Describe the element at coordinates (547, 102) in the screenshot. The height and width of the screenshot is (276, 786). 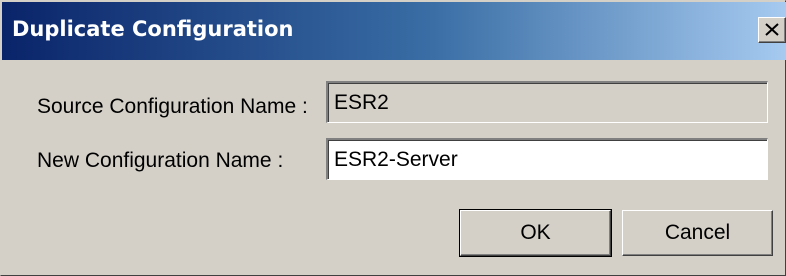
I see `source-configuration-field` at that location.